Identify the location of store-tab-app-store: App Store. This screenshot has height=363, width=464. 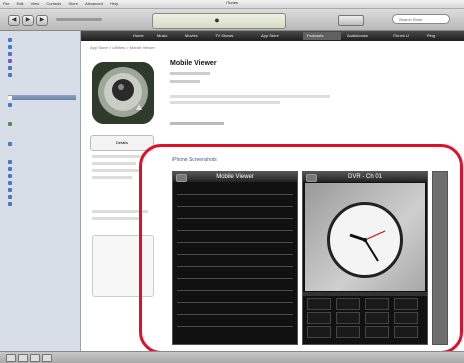
(270, 35).